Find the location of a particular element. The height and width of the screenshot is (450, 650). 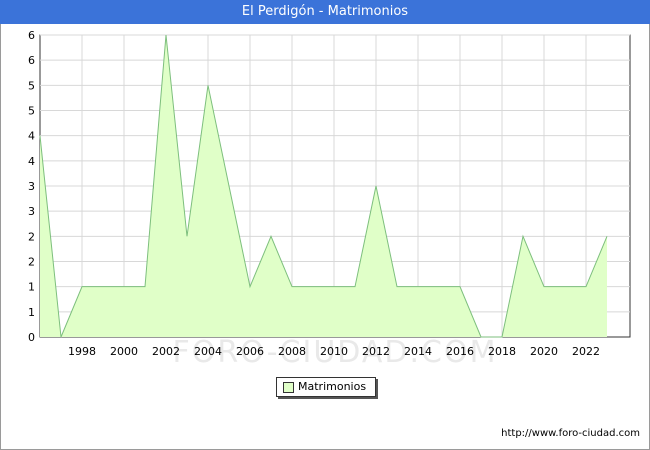

x-tick-label: 2006 is located at coordinates (250, 351).